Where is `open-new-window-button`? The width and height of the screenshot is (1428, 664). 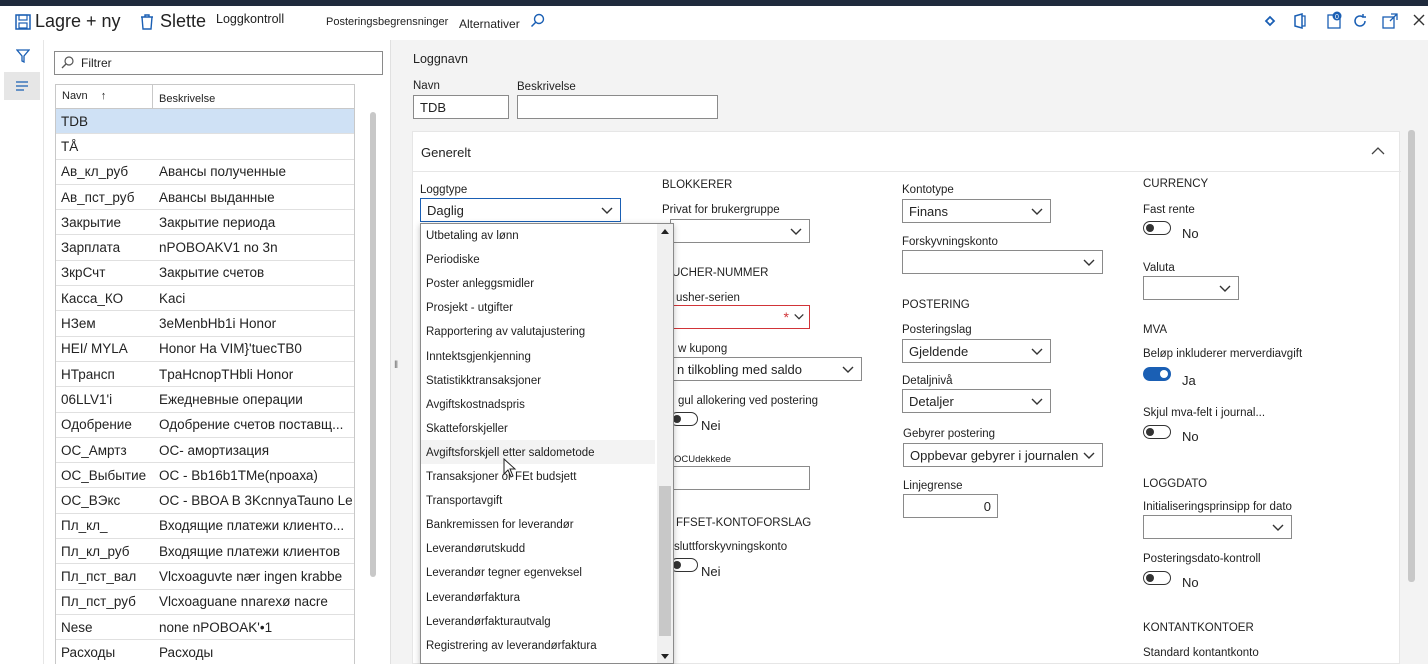 open-new-window-button is located at coordinates (1390, 21).